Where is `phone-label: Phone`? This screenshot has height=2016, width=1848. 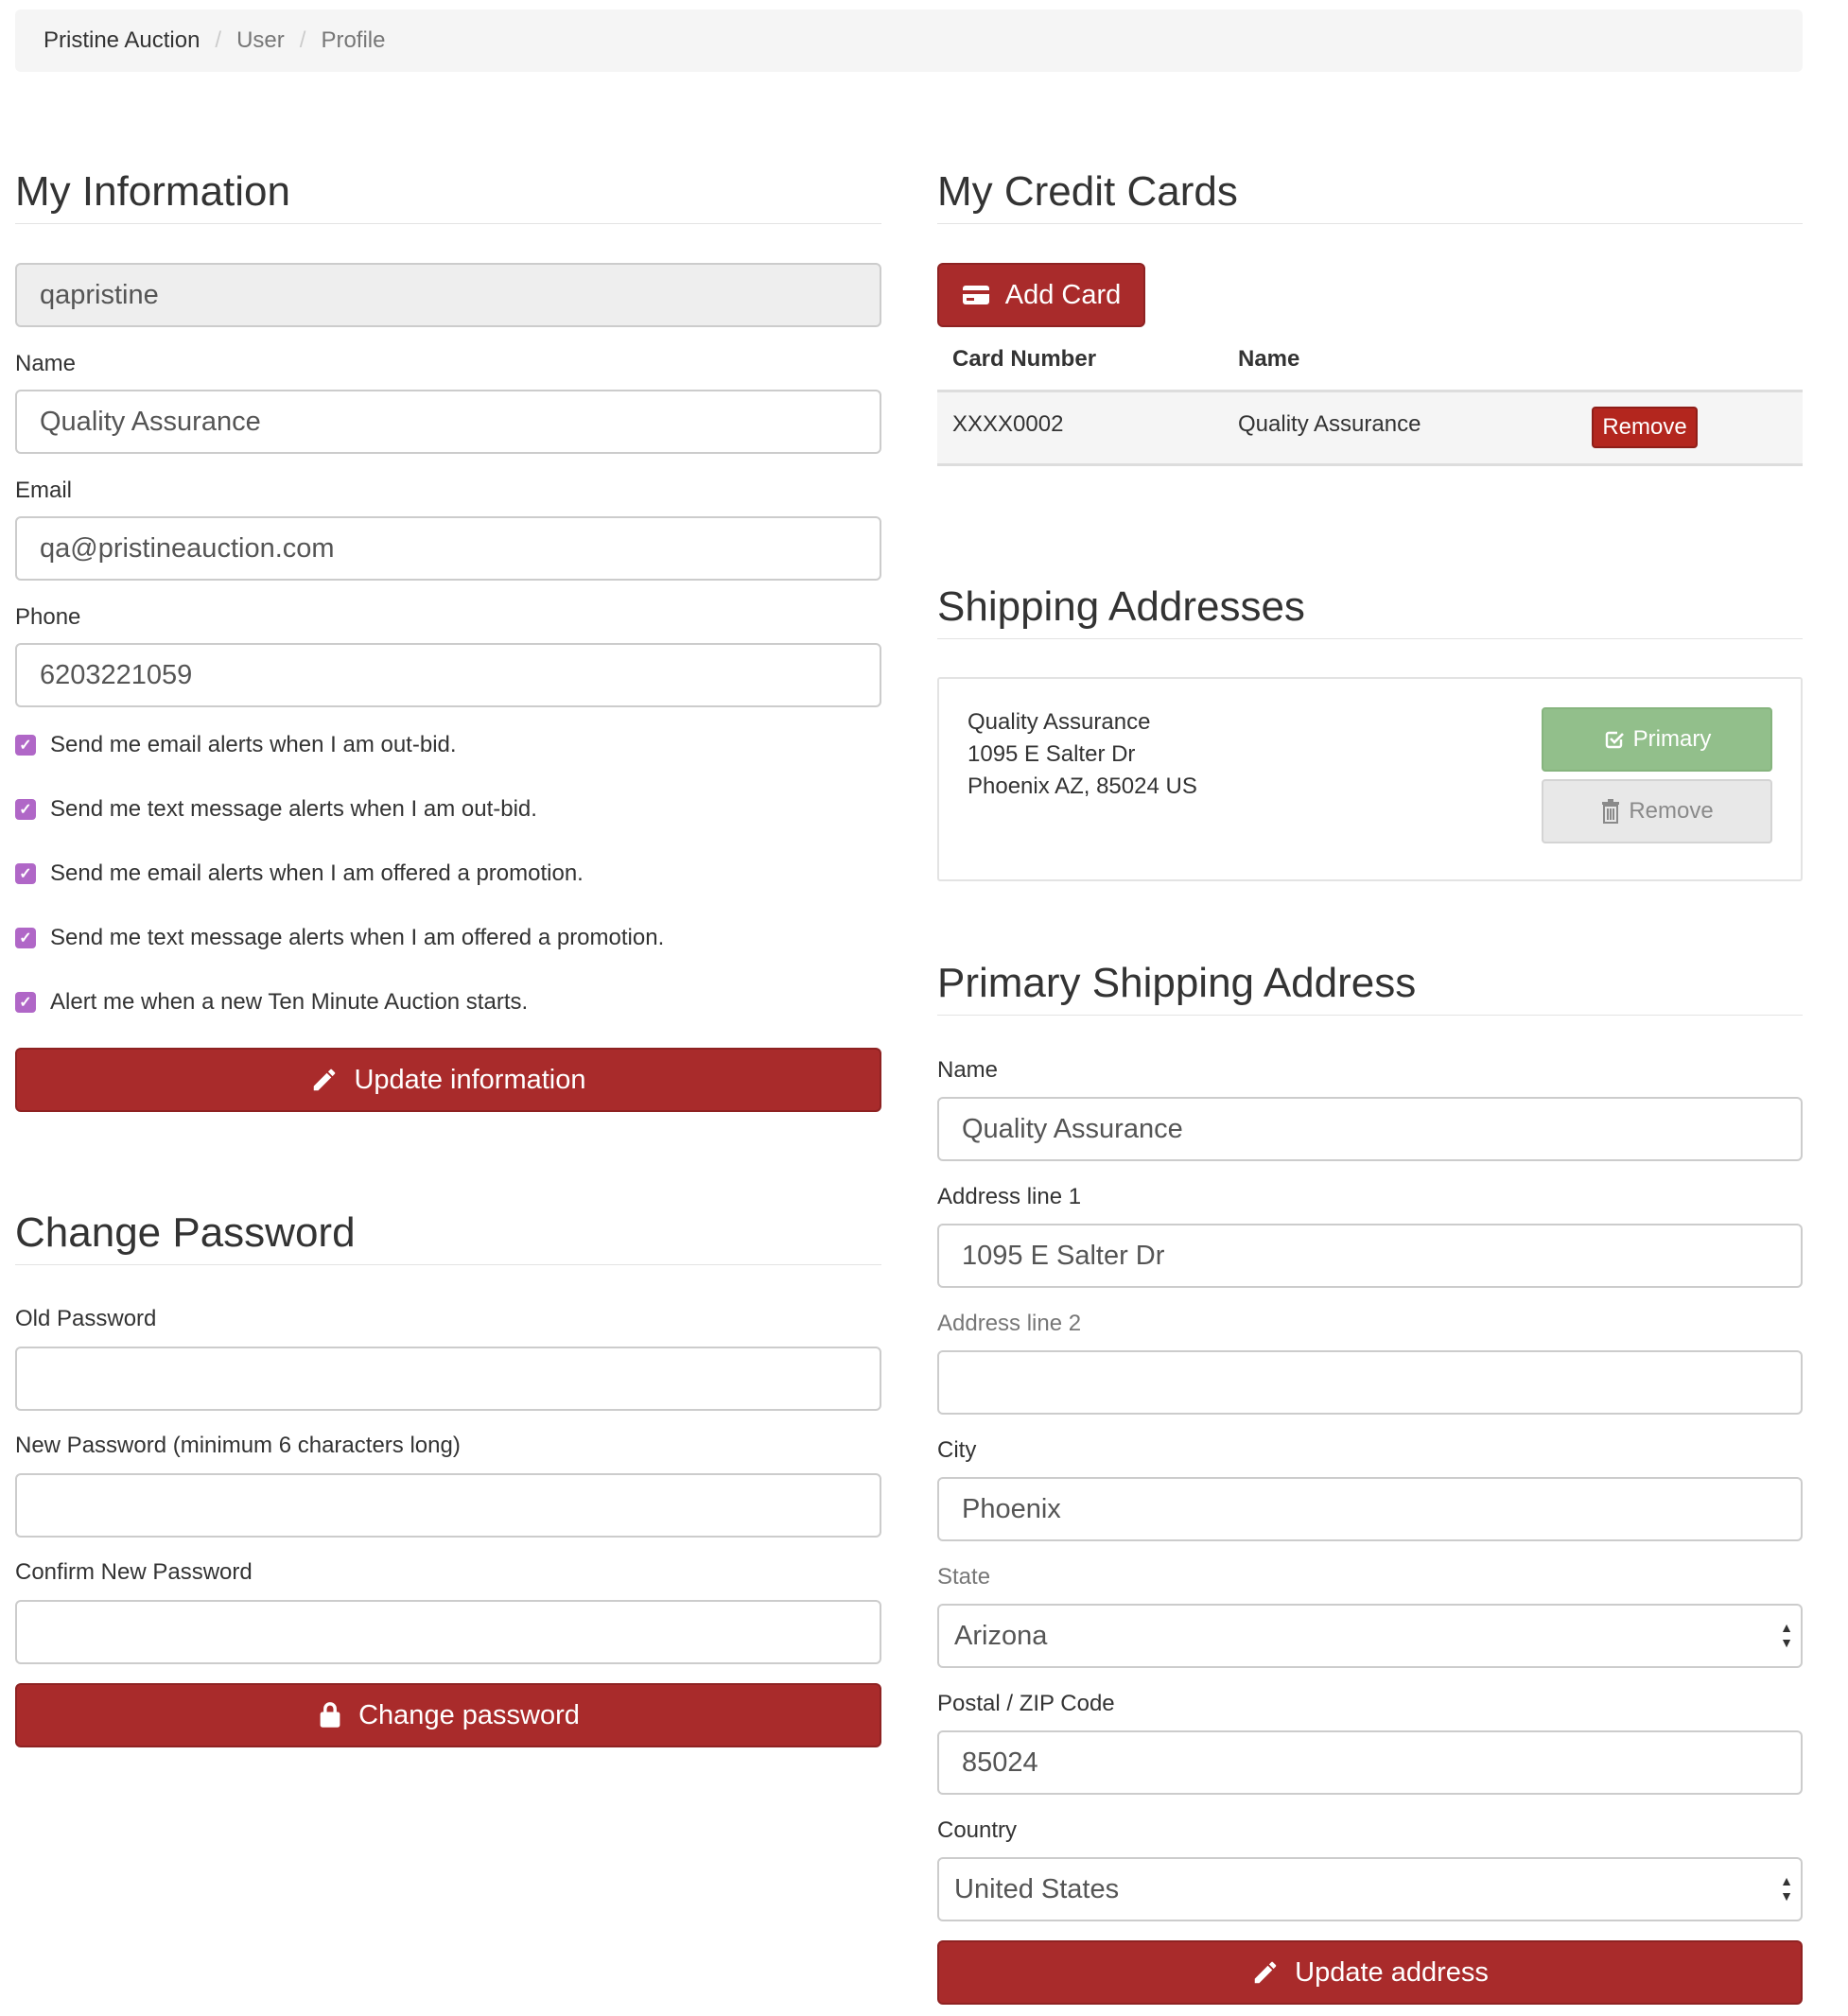 phone-label: Phone is located at coordinates (48, 617).